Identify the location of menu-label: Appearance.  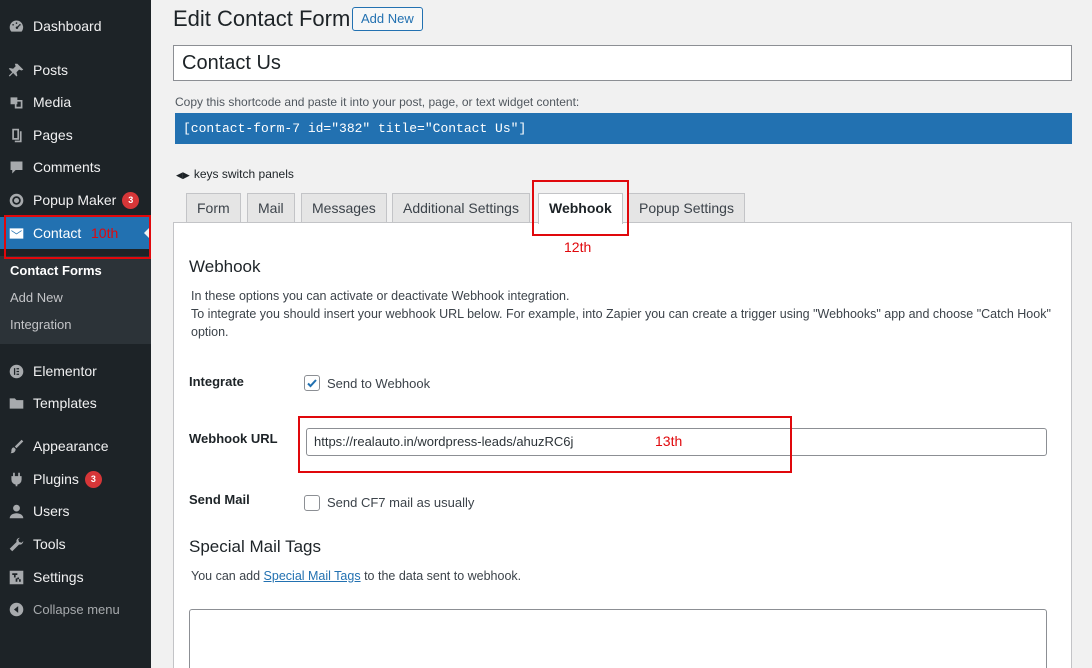
(71, 446).